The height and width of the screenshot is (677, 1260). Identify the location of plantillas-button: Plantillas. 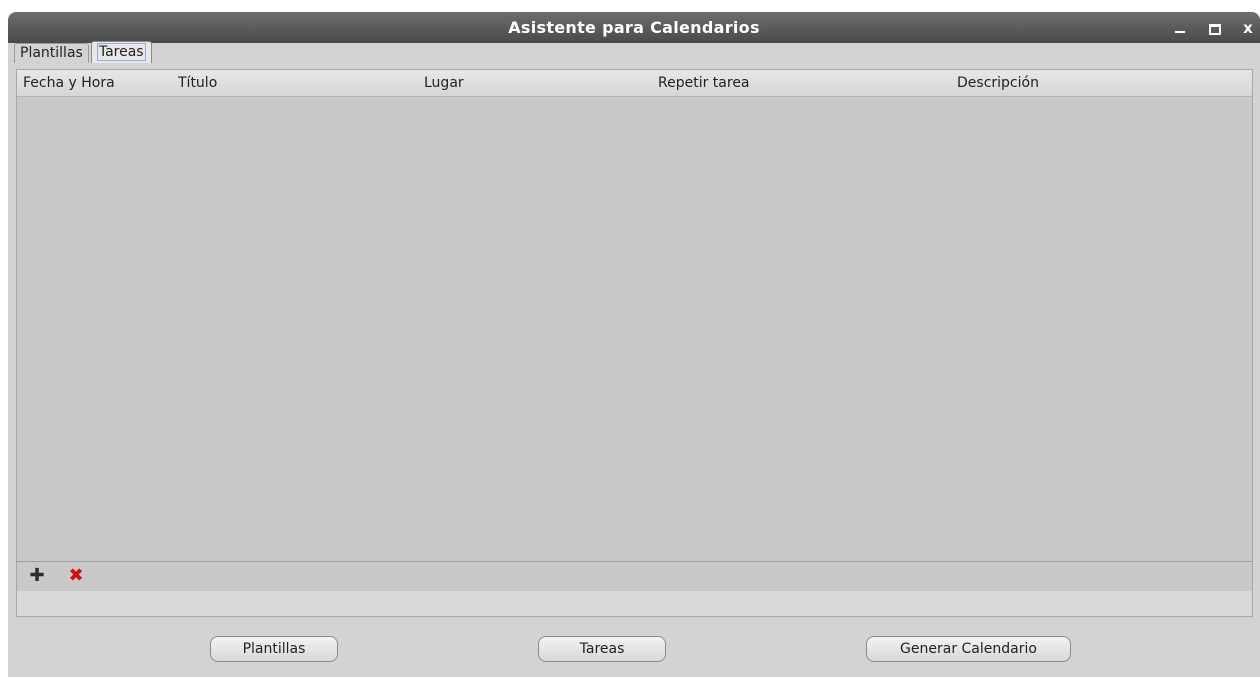
(274, 649).